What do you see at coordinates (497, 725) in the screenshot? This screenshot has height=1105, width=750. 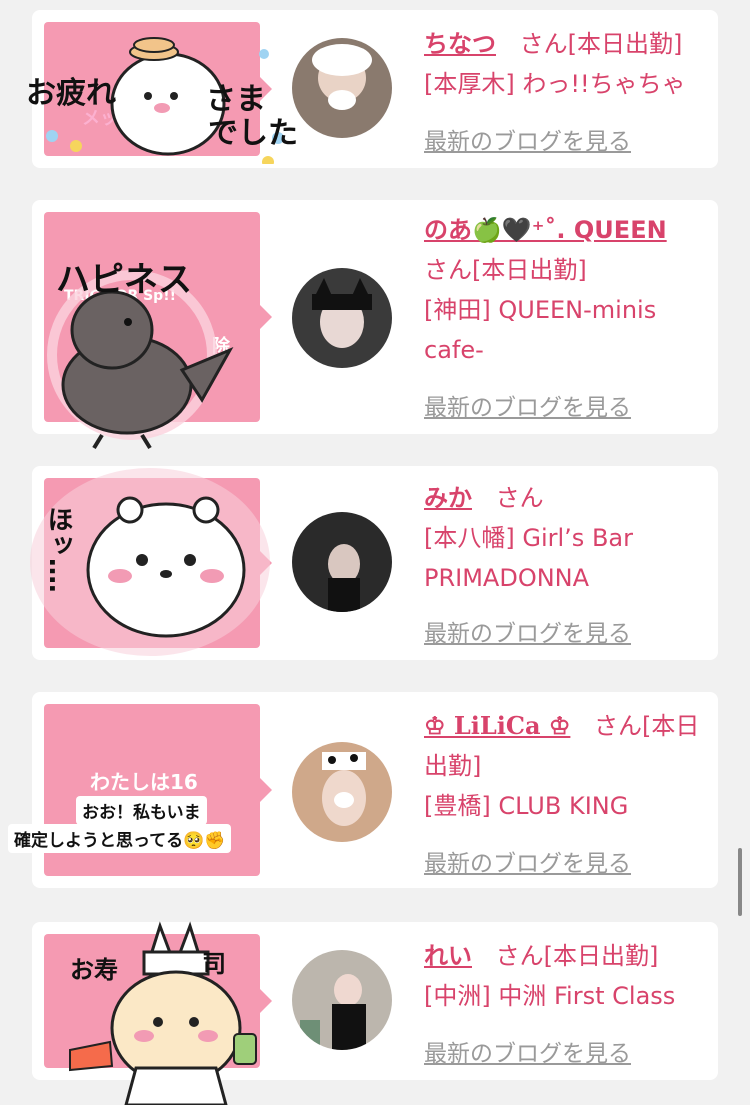 I see `therapist-name: ♔ LiLiCa ♔` at bounding box center [497, 725].